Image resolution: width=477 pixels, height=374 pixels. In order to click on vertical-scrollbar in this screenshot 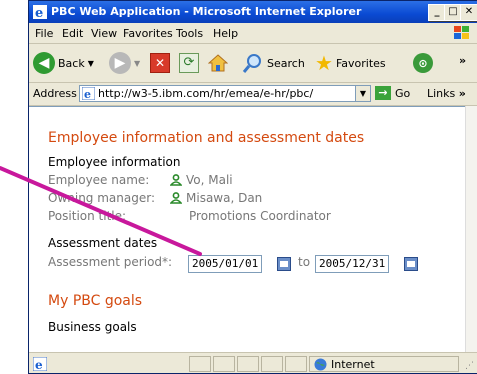, I will do `click(471, 229)`.